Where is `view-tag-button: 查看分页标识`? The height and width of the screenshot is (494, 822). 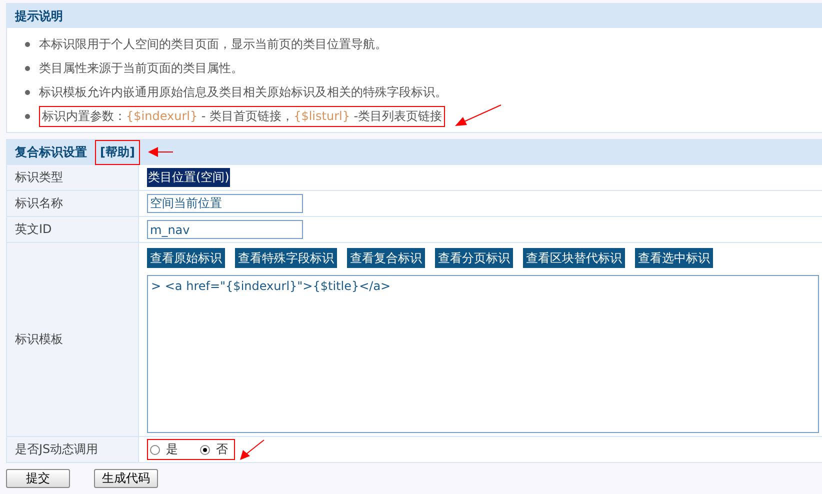 view-tag-button: 查看分页标识 is located at coordinates (474, 258).